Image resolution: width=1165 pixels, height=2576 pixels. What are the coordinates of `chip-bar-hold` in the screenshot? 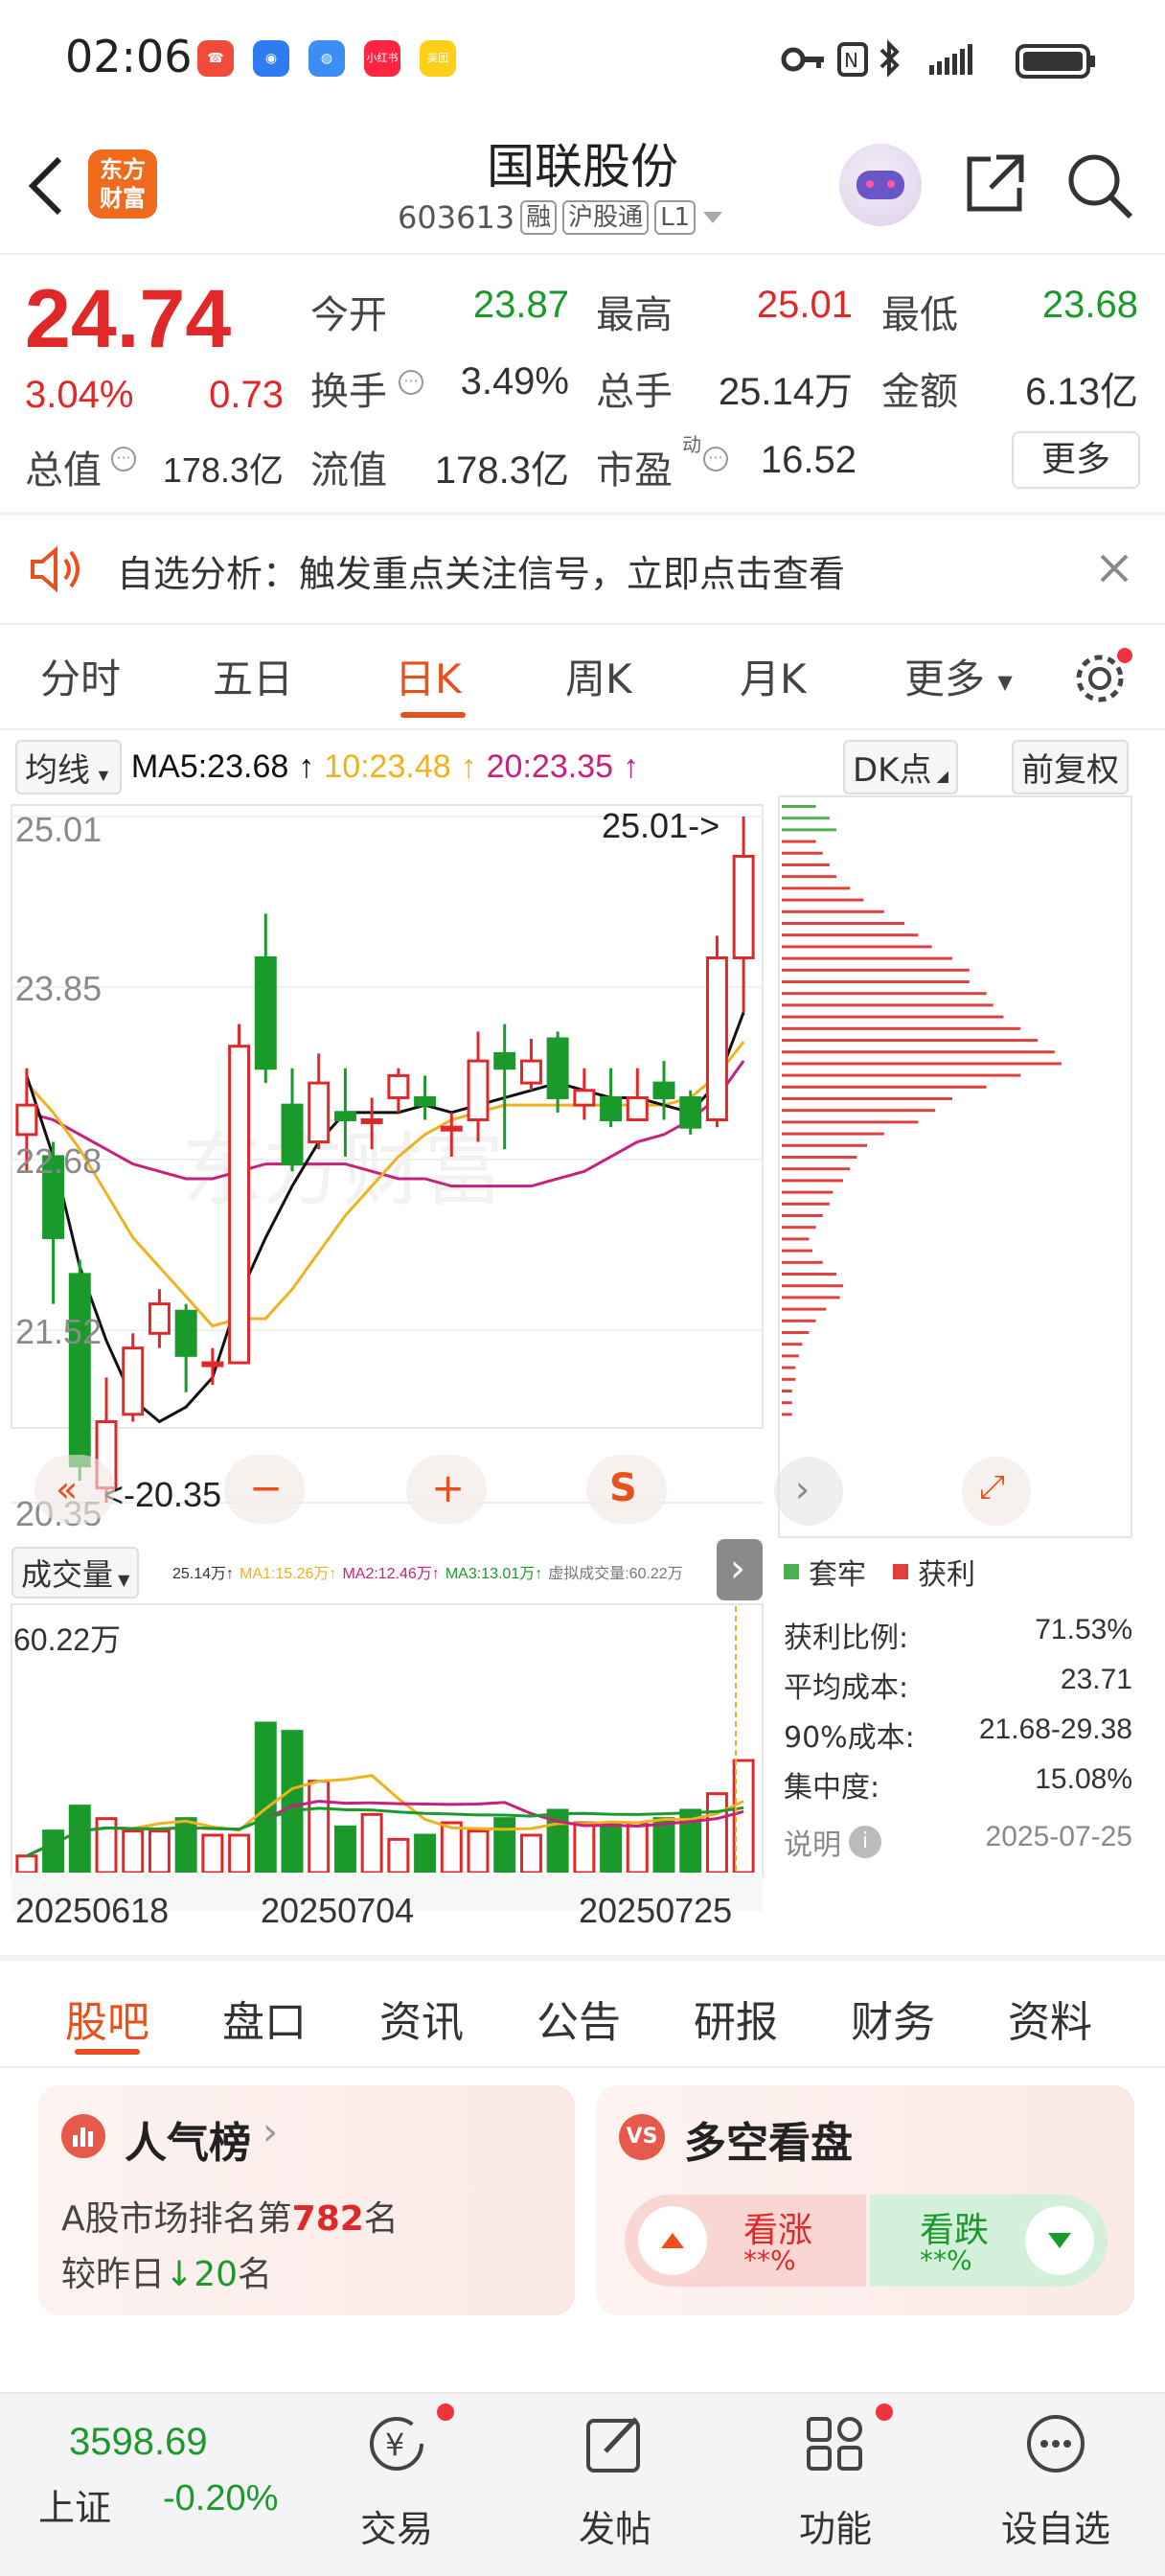 It's located at (799, 806).